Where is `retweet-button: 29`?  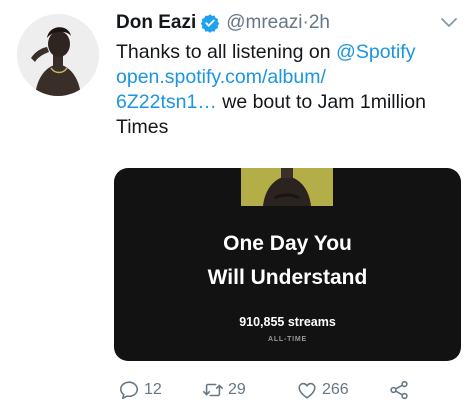
retweet-button: 29 is located at coordinates (224, 390).